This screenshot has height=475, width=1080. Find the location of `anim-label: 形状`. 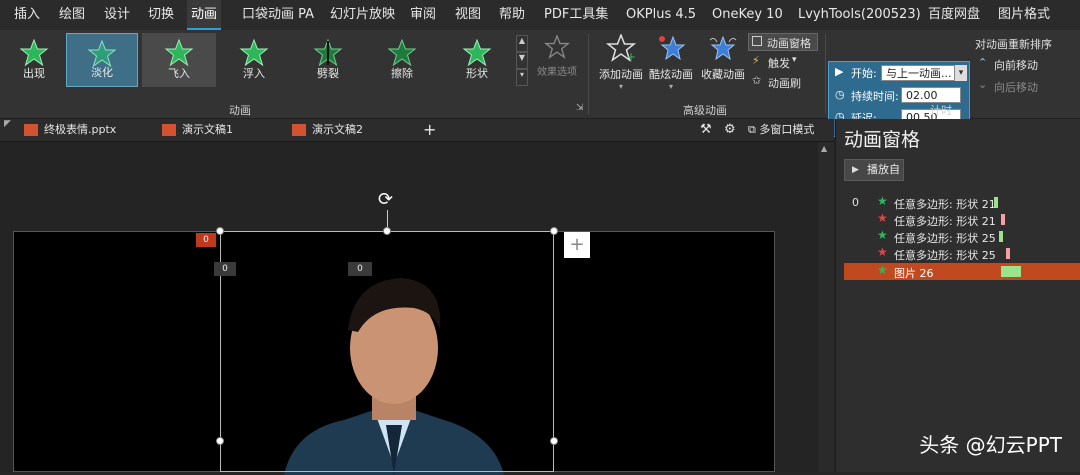

anim-label: 形状 is located at coordinates (477, 73).